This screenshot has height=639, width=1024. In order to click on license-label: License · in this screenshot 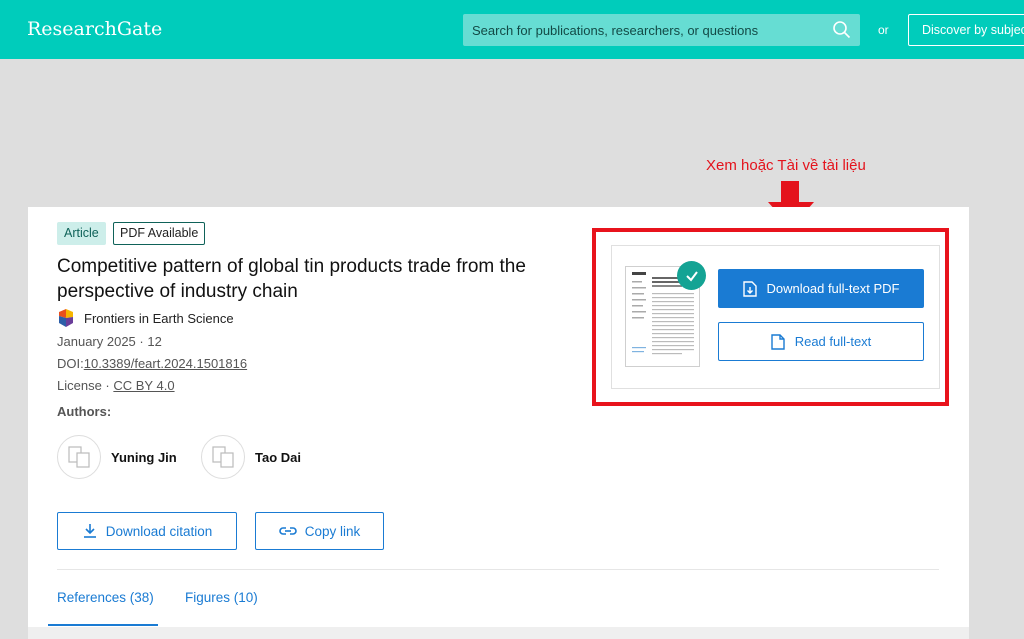, I will do `click(85, 385)`.